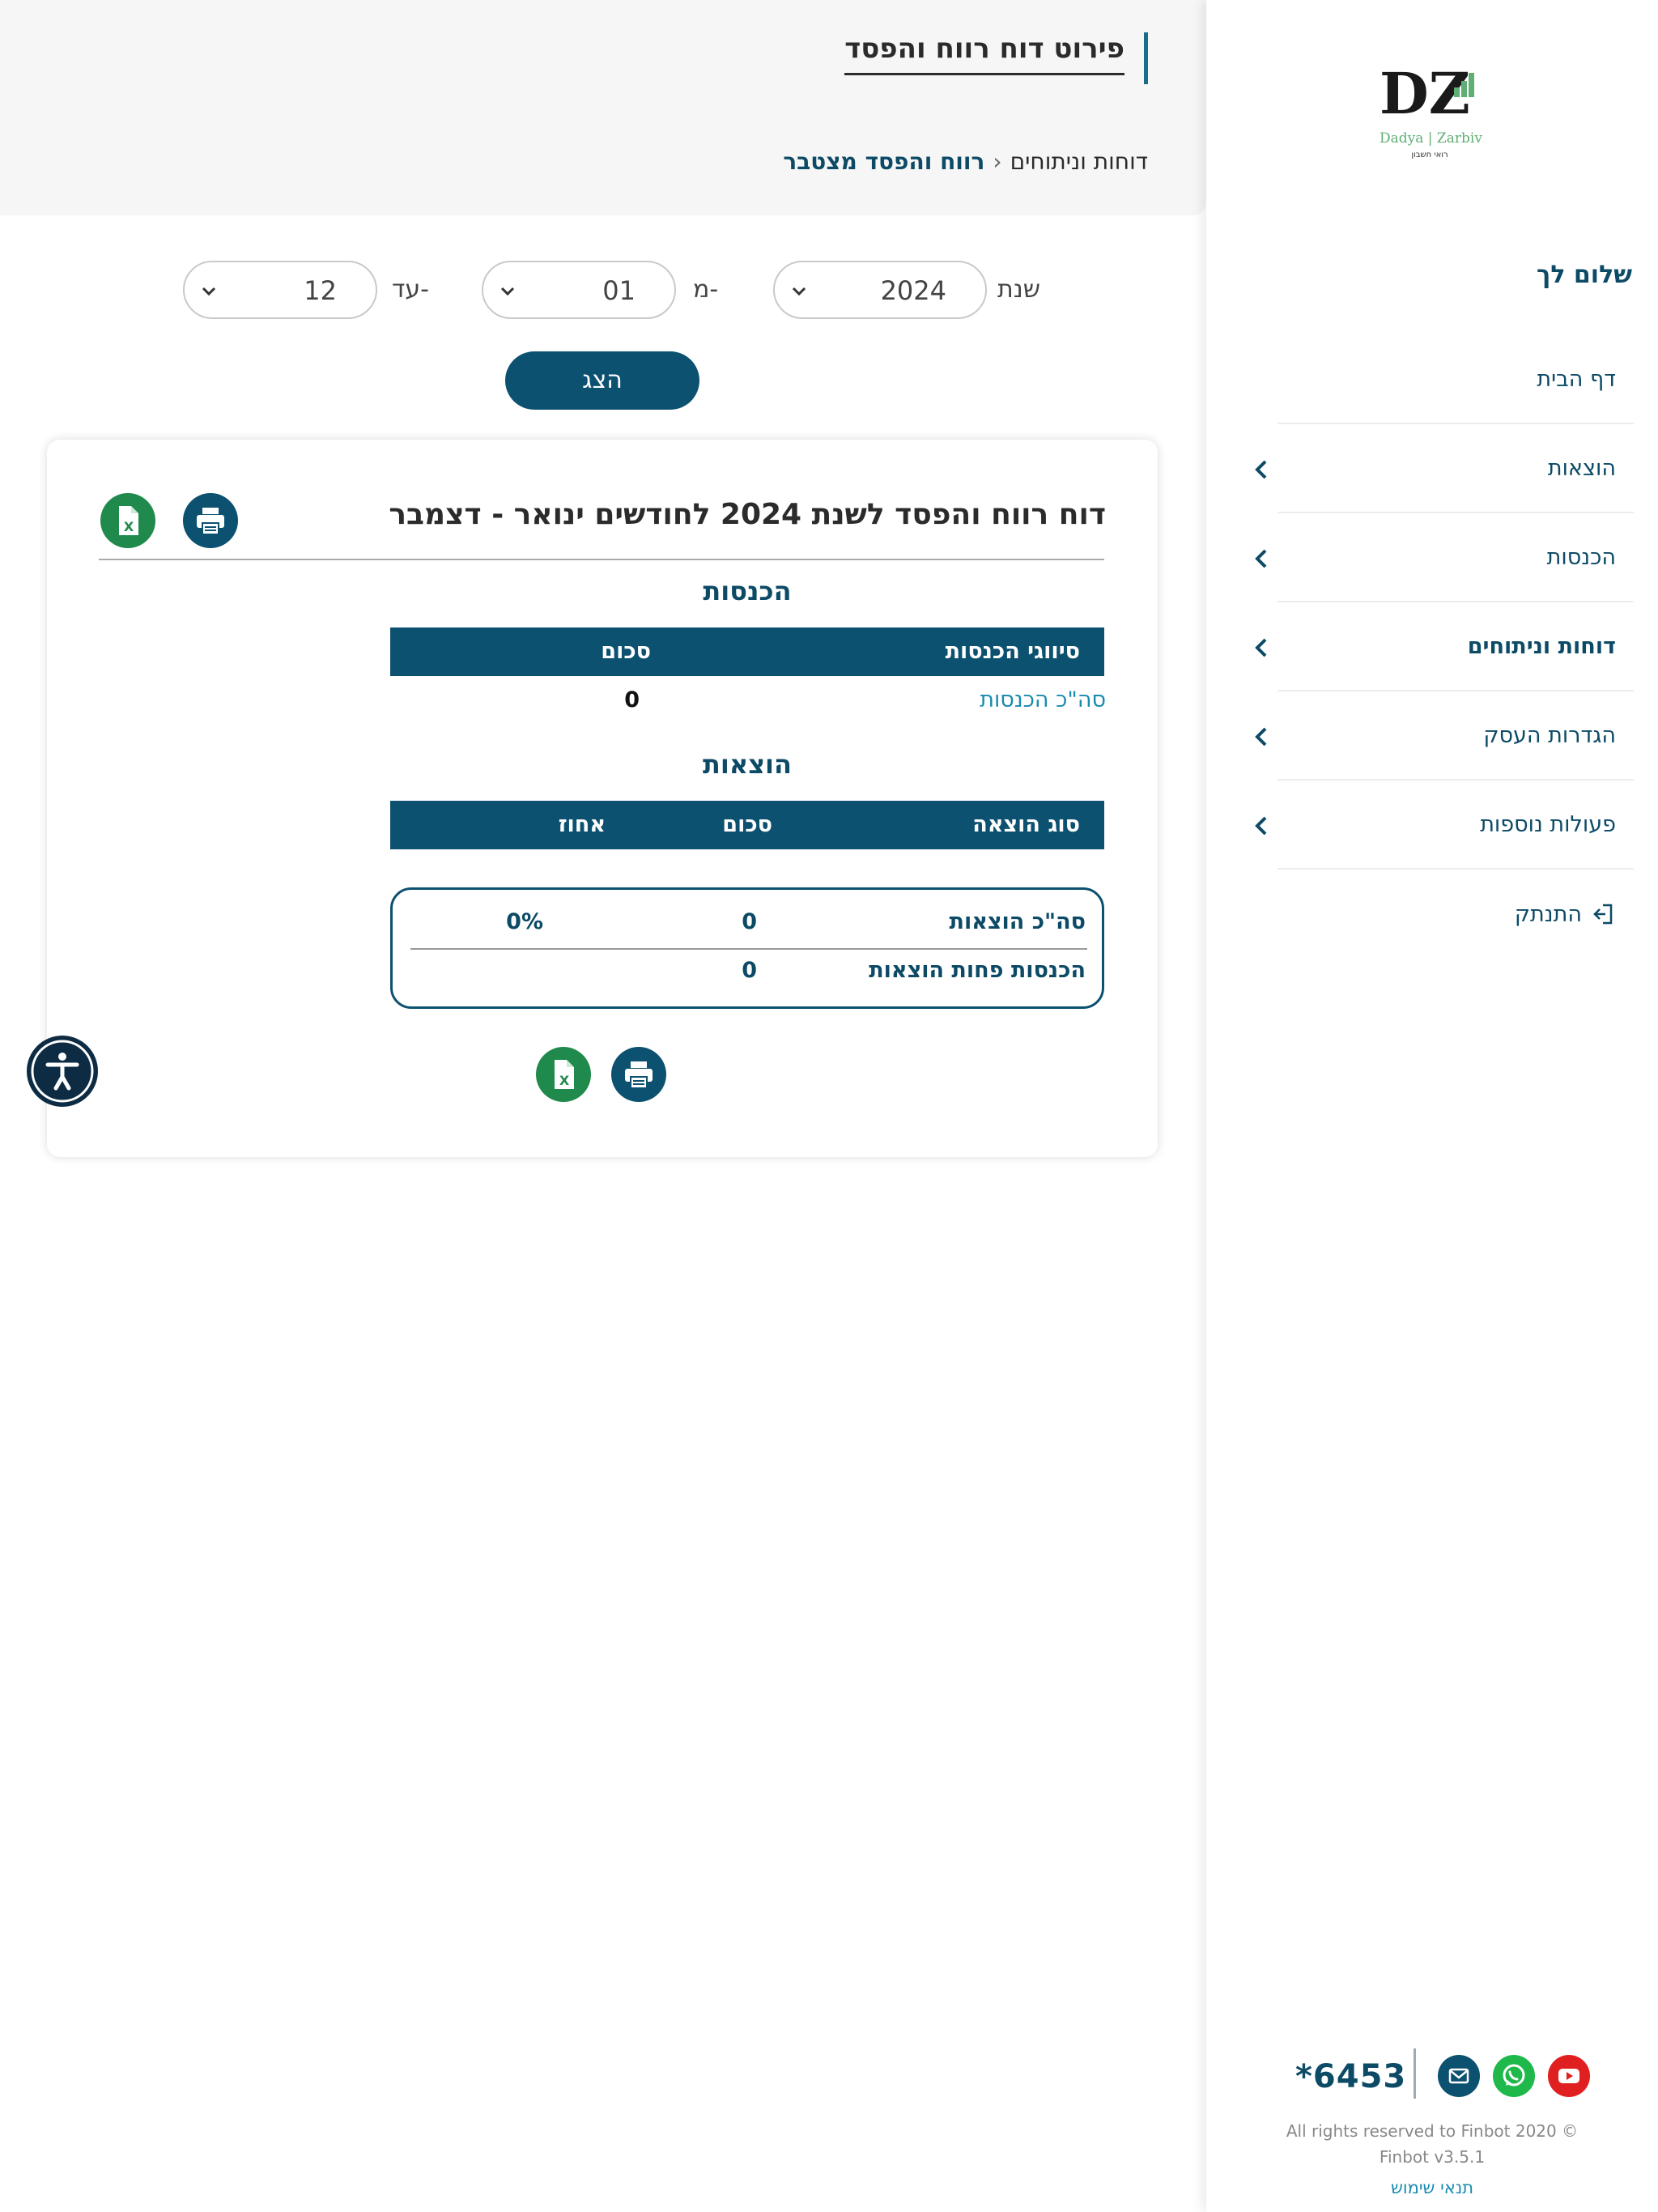 The width and height of the screenshot is (1658, 2212). What do you see at coordinates (1603, 915) in the screenshot?
I see `logout-icon` at bounding box center [1603, 915].